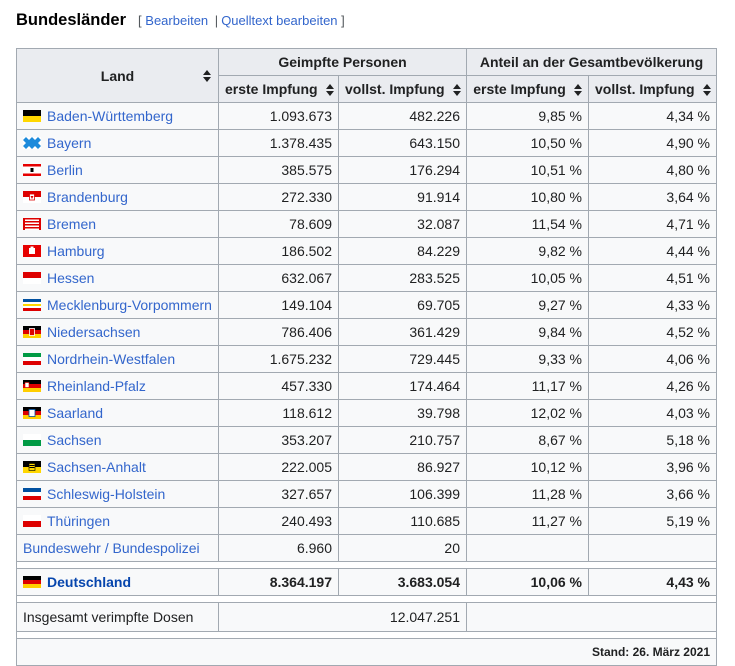 The height and width of the screenshot is (666, 735). Describe the element at coordinates (74, 440) in the screenshot. I see `state-link: Sachsen` at that location.